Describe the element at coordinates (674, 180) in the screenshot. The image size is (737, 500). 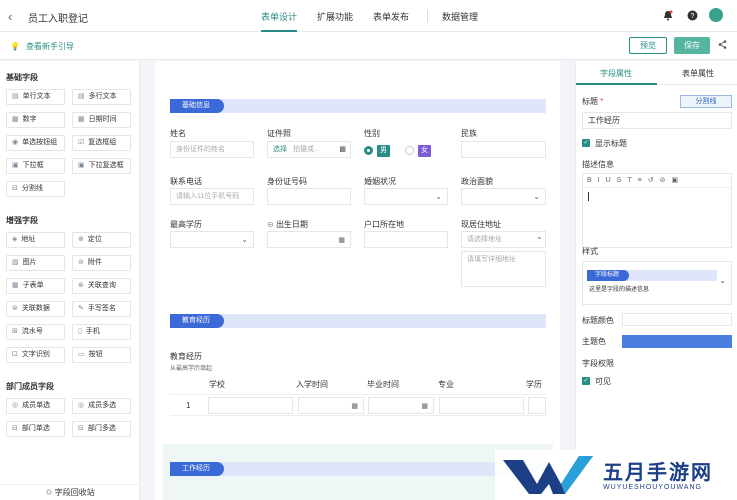
I see `image-icon: ▣` at that location.